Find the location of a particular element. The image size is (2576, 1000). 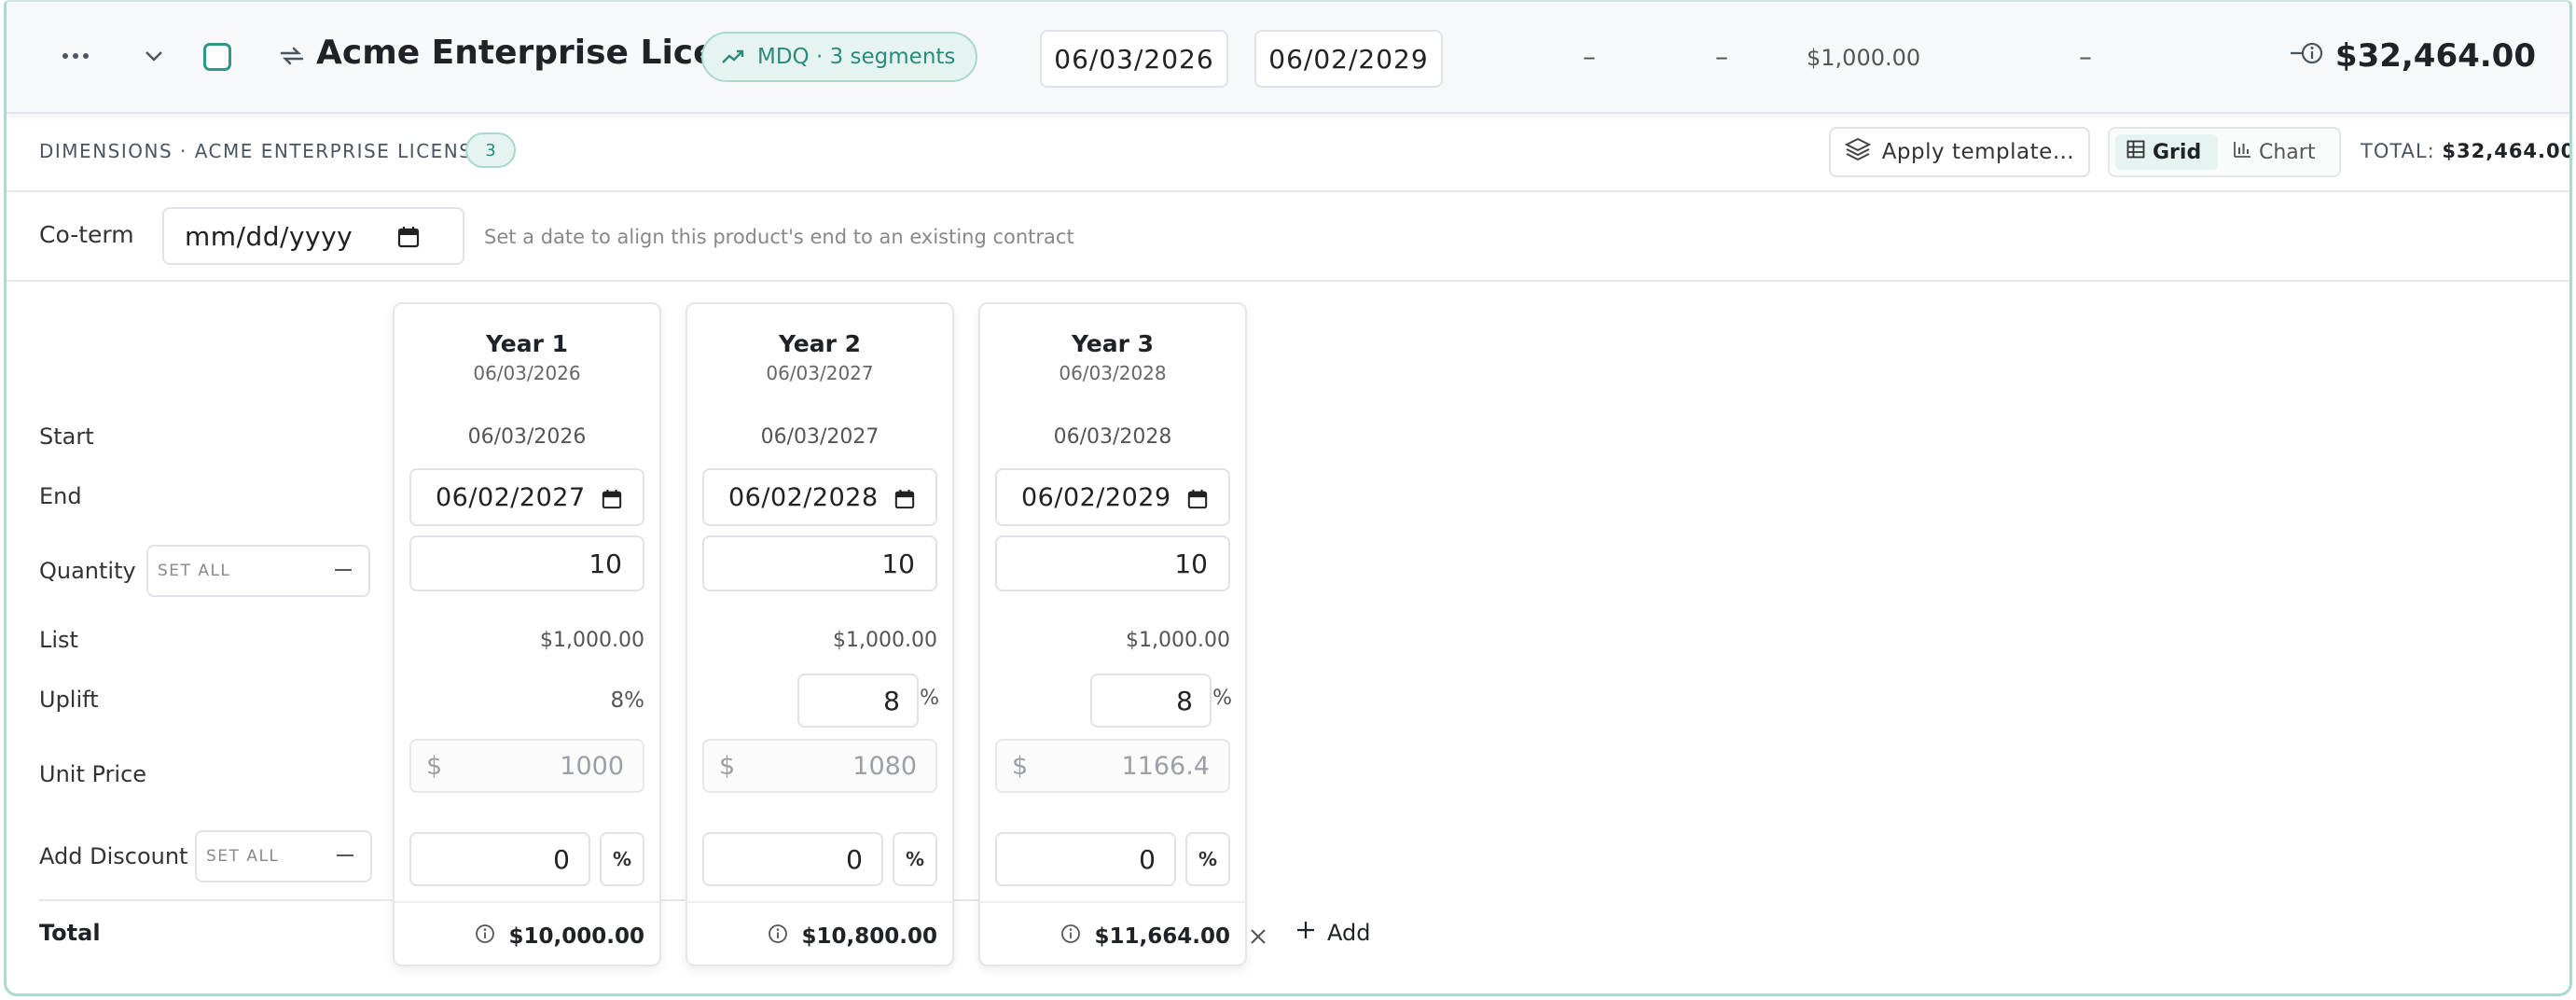

chevron-down-icon is located at coordinates (154, 56).